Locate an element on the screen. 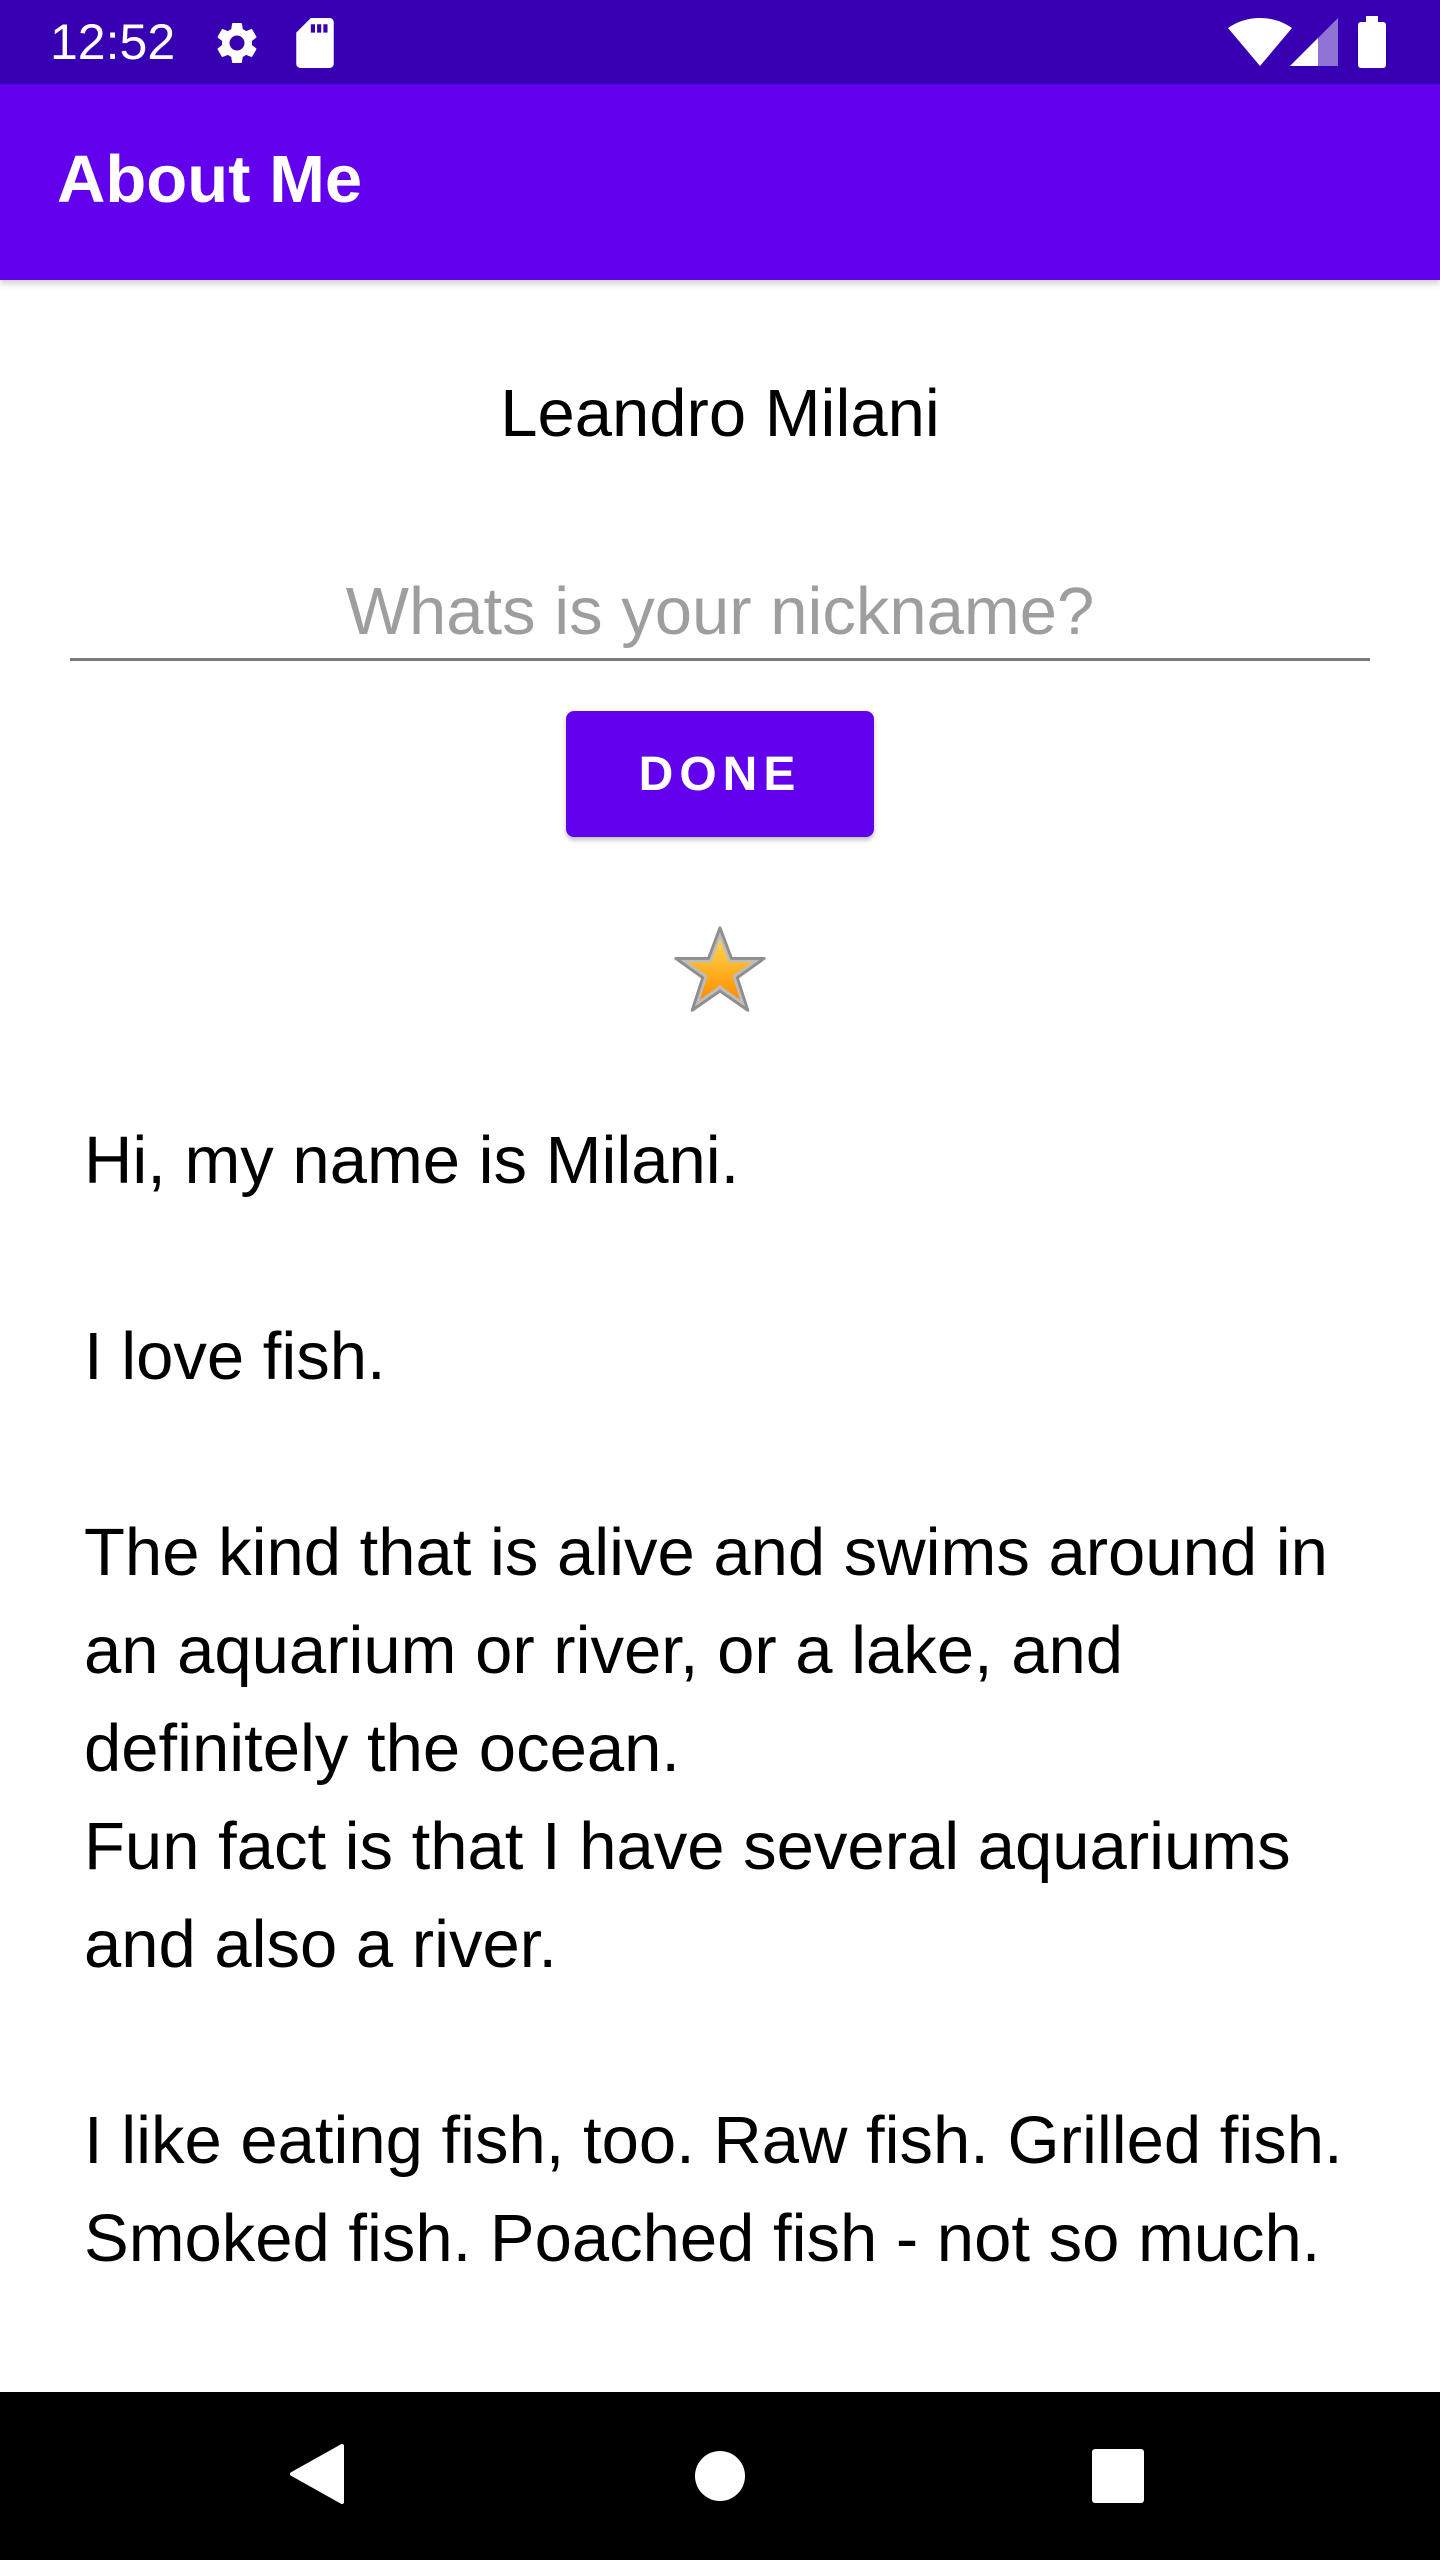  back-icon is located at coordinates (317, 2474).